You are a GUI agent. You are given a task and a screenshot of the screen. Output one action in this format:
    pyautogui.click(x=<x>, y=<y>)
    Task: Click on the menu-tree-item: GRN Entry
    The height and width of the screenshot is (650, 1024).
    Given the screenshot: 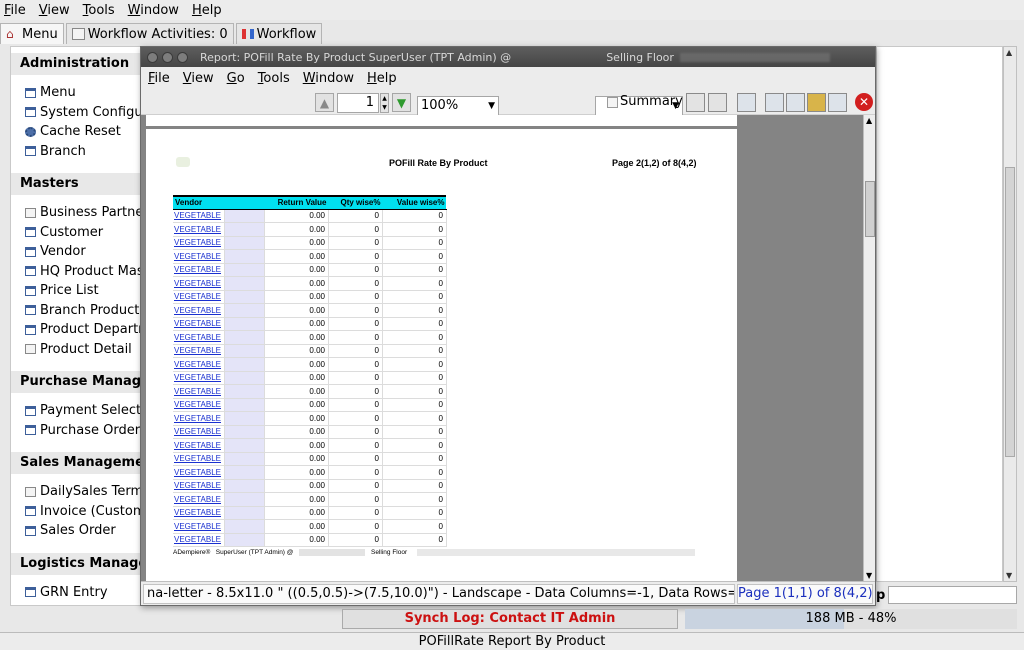 What is the action you would take?
    pyautogui.click(x=77, y=593)
    